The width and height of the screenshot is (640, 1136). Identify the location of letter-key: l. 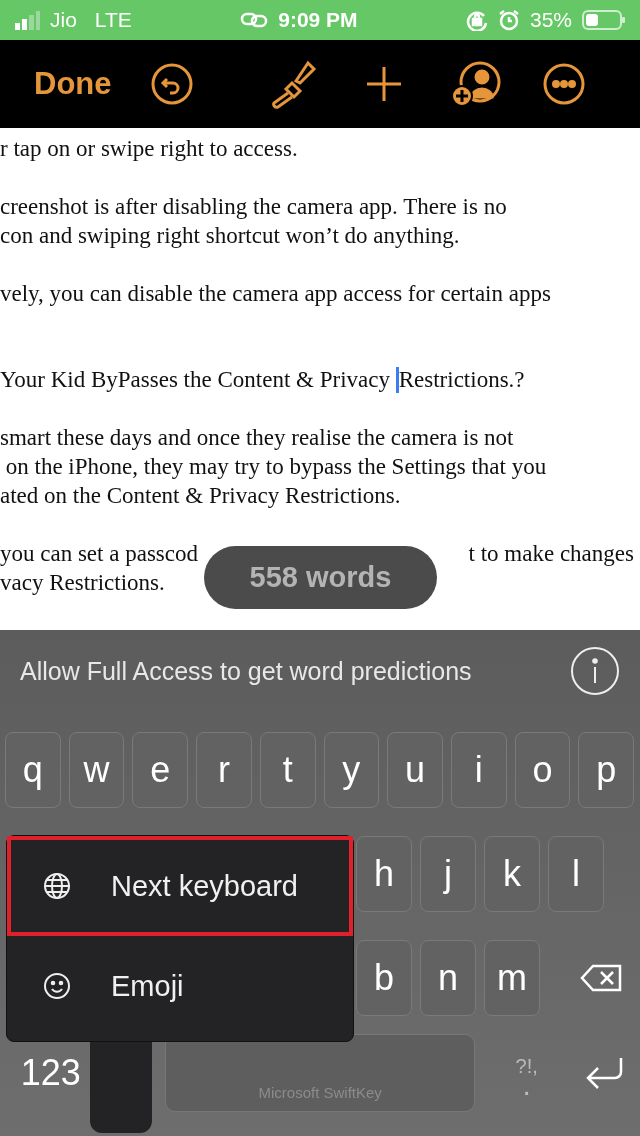
(576, 874).